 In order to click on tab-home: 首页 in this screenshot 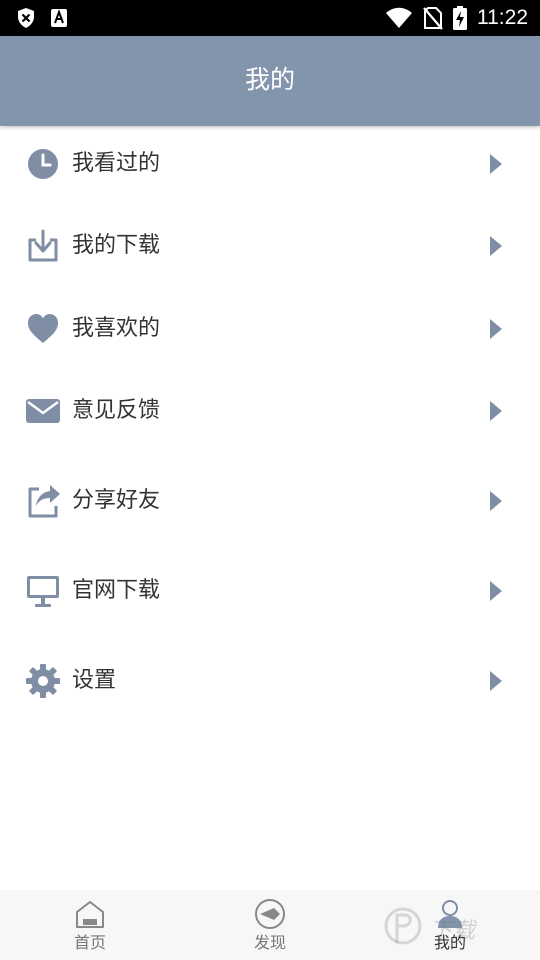, I will do `click(90, 925)`.